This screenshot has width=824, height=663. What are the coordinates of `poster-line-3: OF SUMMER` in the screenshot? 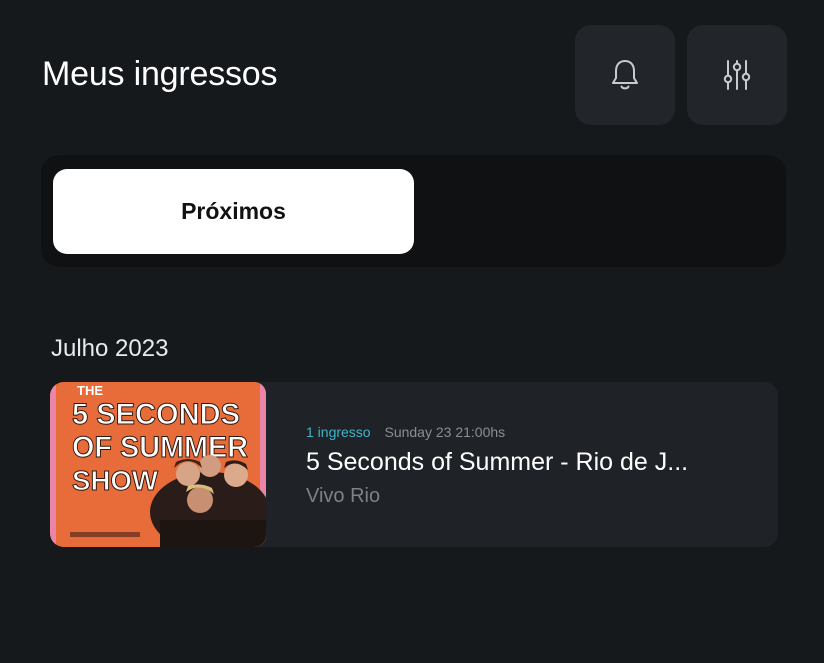 It's located at (160, 447).